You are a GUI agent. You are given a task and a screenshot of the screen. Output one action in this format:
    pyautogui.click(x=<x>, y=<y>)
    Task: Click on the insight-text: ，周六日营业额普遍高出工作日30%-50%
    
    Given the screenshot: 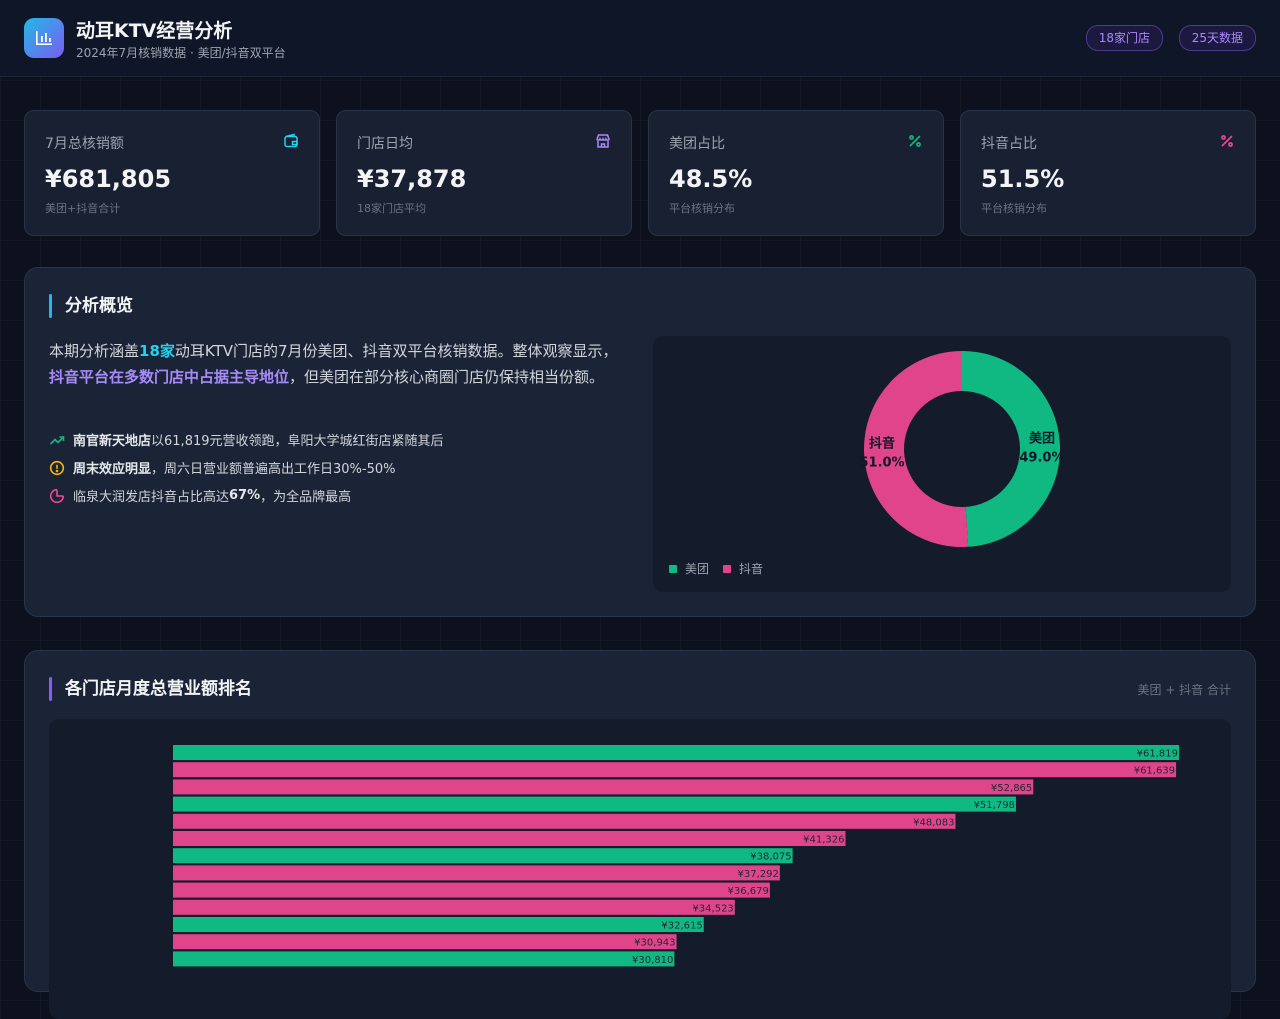 What is the action you would take?
    pyautogui.click(x=273, y=469)
    